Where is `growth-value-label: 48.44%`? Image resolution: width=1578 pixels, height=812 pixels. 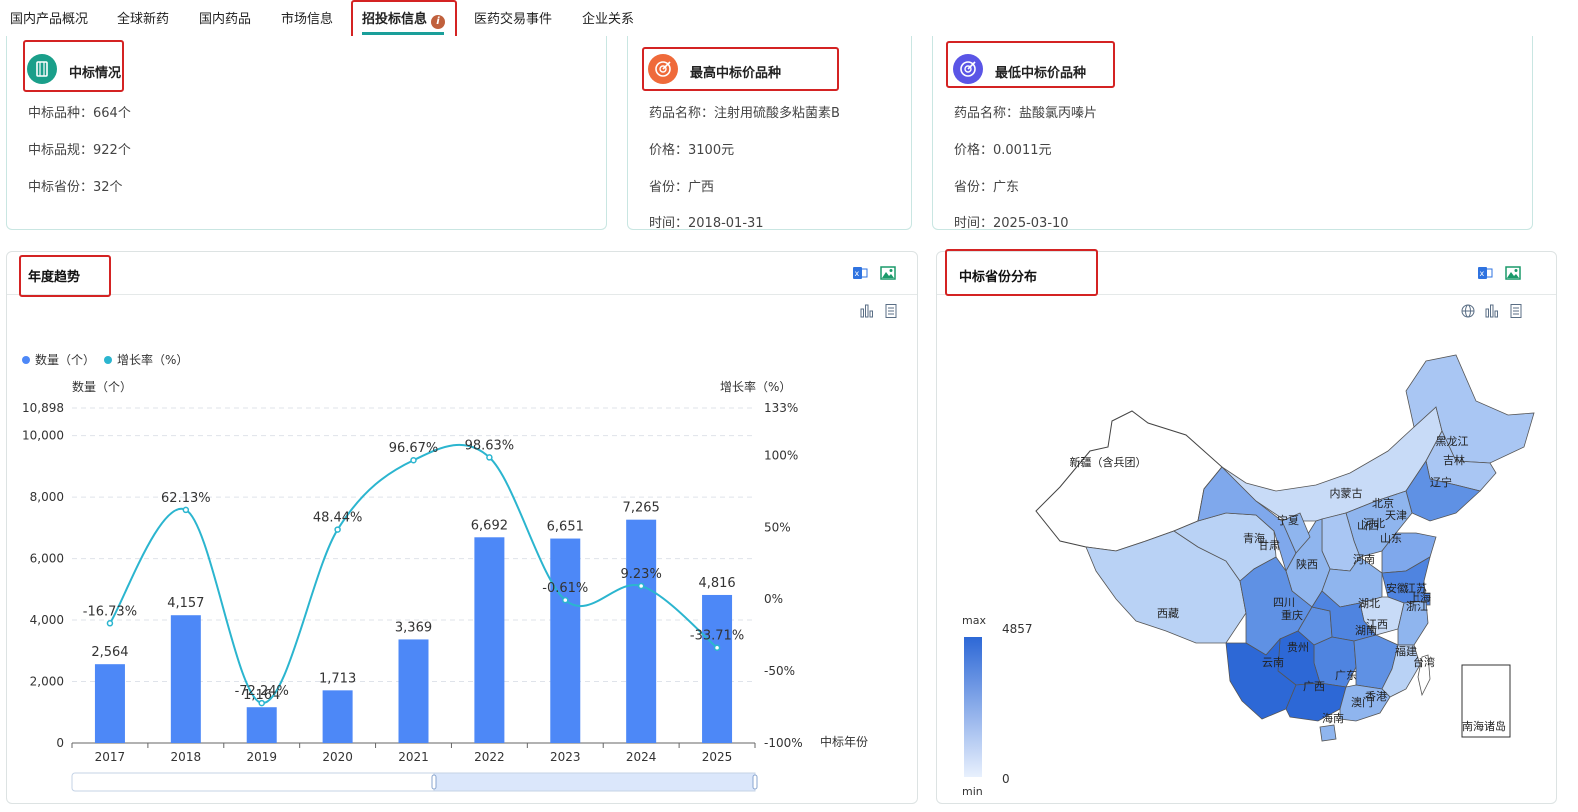 growth-value-label: 48.44% is located at coordinates (338, 518).